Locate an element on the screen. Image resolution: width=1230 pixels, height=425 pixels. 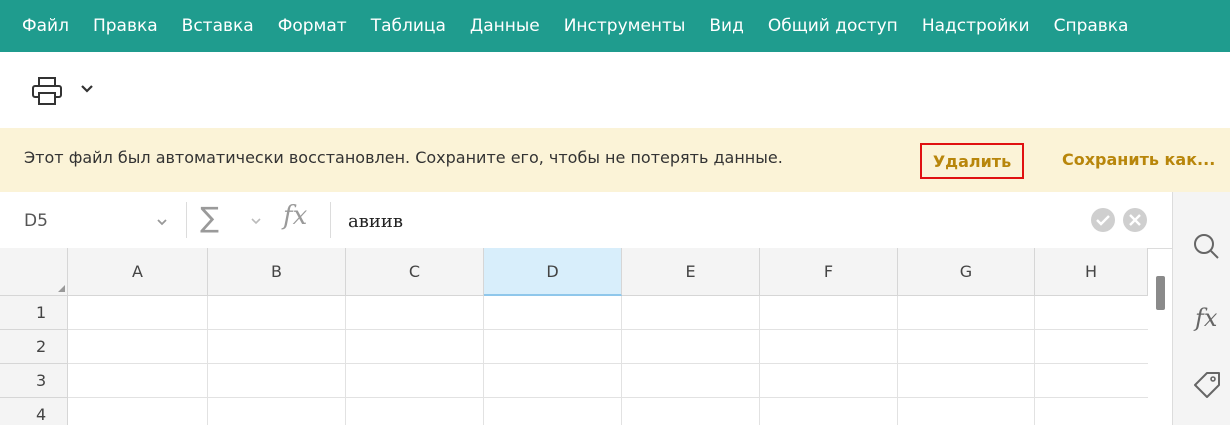
menu-help: Справка is located at coordinates (1091, 26).